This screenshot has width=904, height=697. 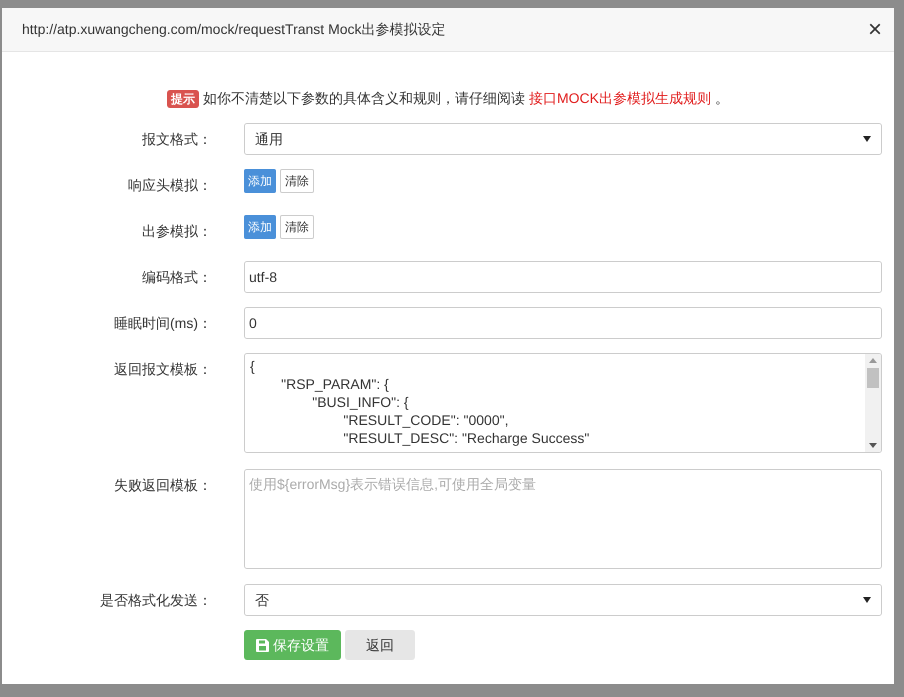 What do you see at coordinates (177, 231) in the screenshot?
I see `field-label: 出参模拟：` at bounding box center [177, 231].